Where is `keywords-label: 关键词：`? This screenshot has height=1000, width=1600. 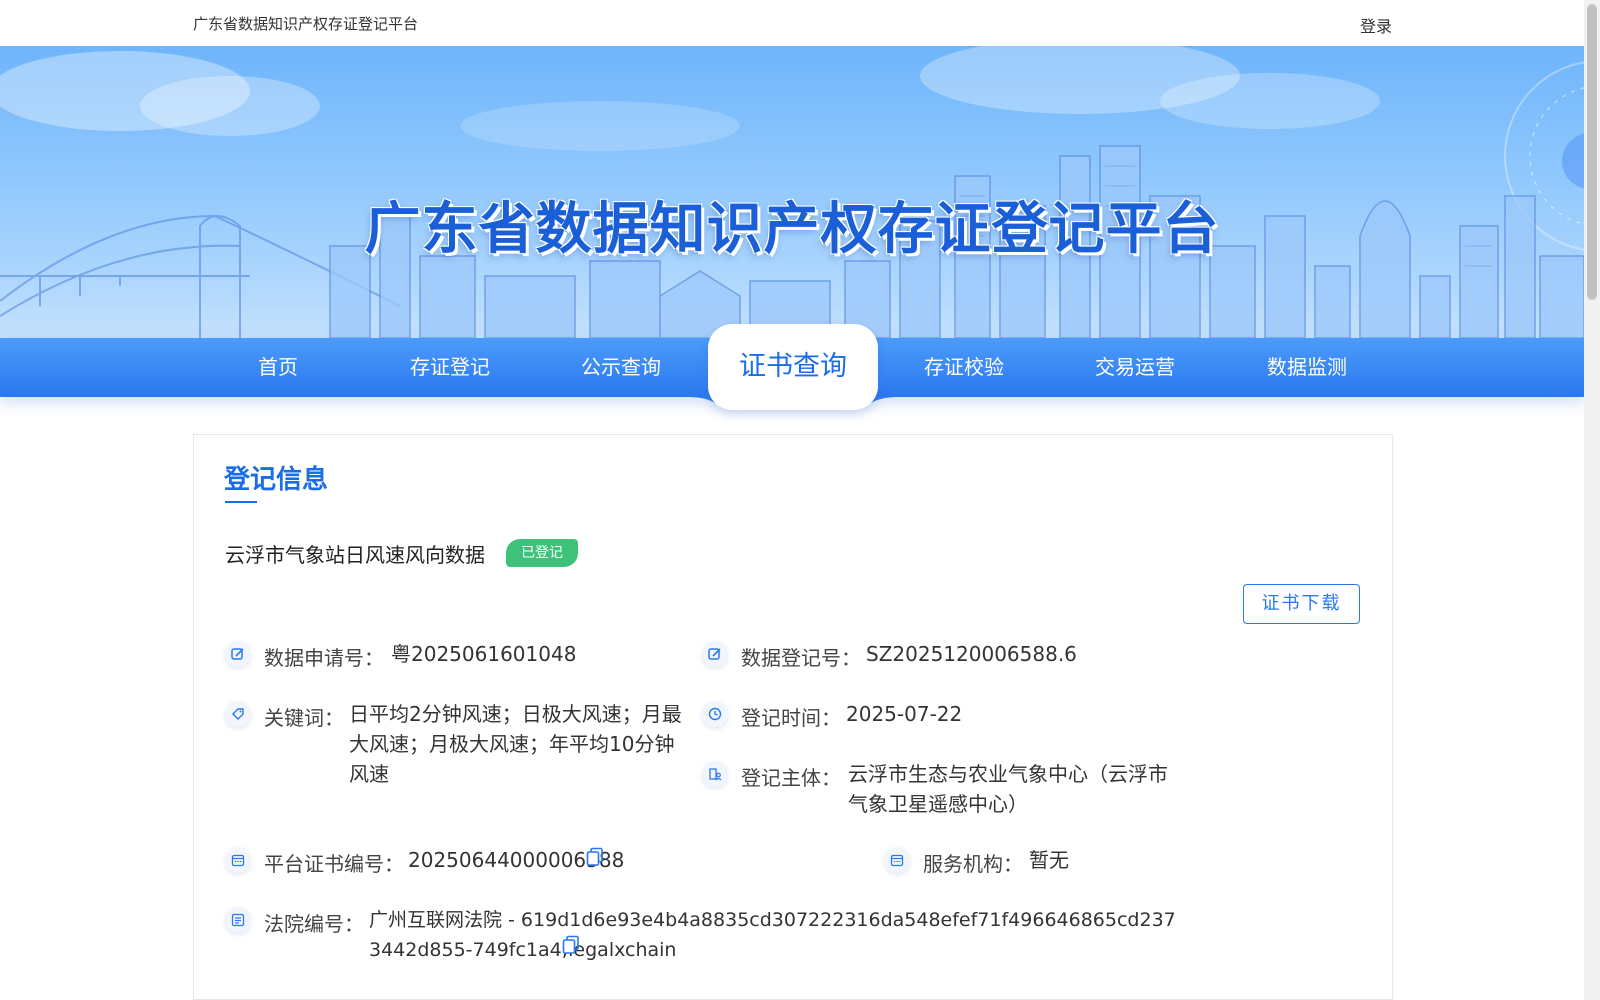 keywords-label: 关键词： is located at coordinates (304, 718).